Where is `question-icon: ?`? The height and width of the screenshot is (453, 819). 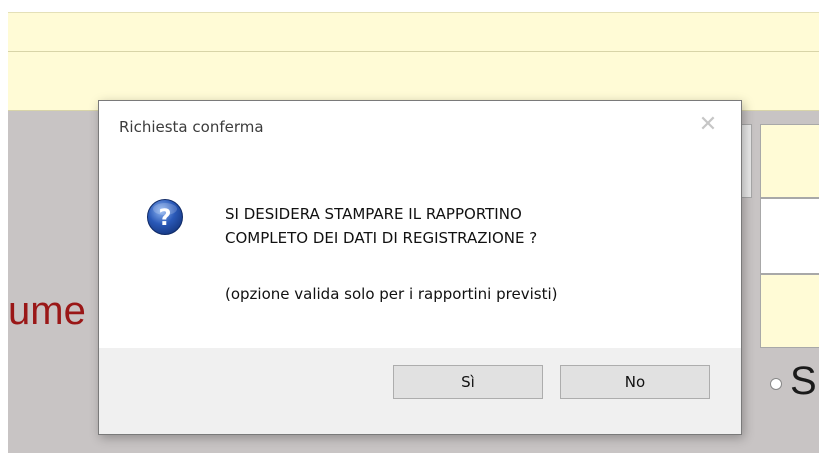 question-icon: ? is located at coordinates (165, 217).